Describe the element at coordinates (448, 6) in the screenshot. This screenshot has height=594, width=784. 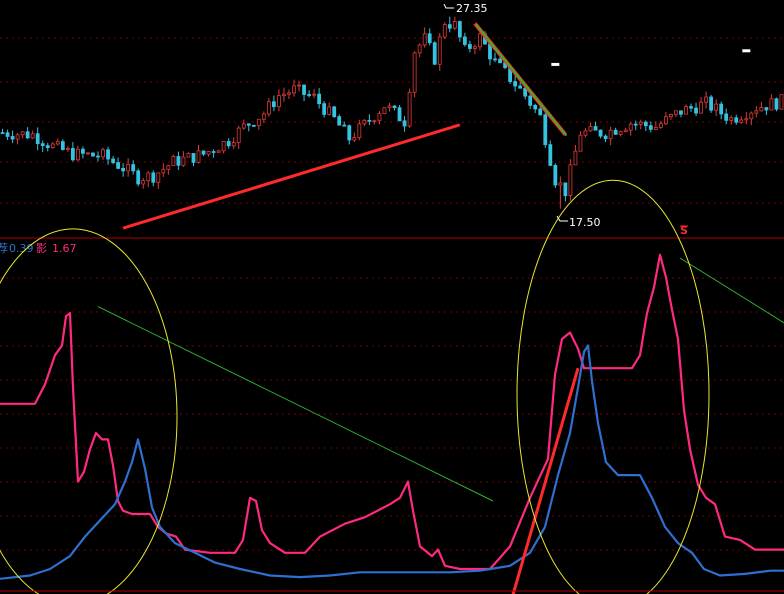
I see `high-arrow-icon` at that location.